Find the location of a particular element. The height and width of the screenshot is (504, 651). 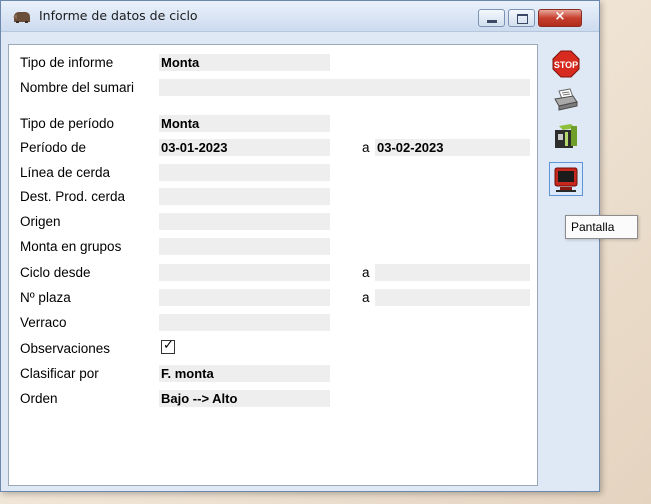

close-icon: × is located at coordinates (560, 16).